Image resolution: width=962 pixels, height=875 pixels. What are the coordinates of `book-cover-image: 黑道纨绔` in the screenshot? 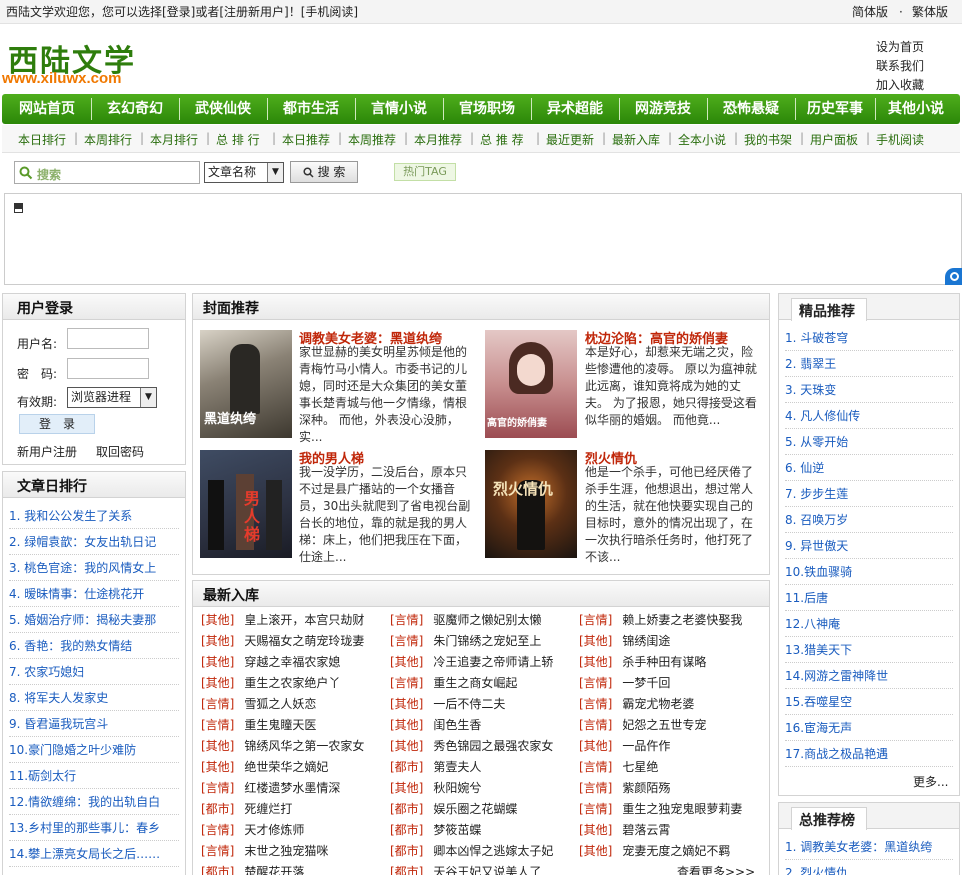 It's located at (246, 384).